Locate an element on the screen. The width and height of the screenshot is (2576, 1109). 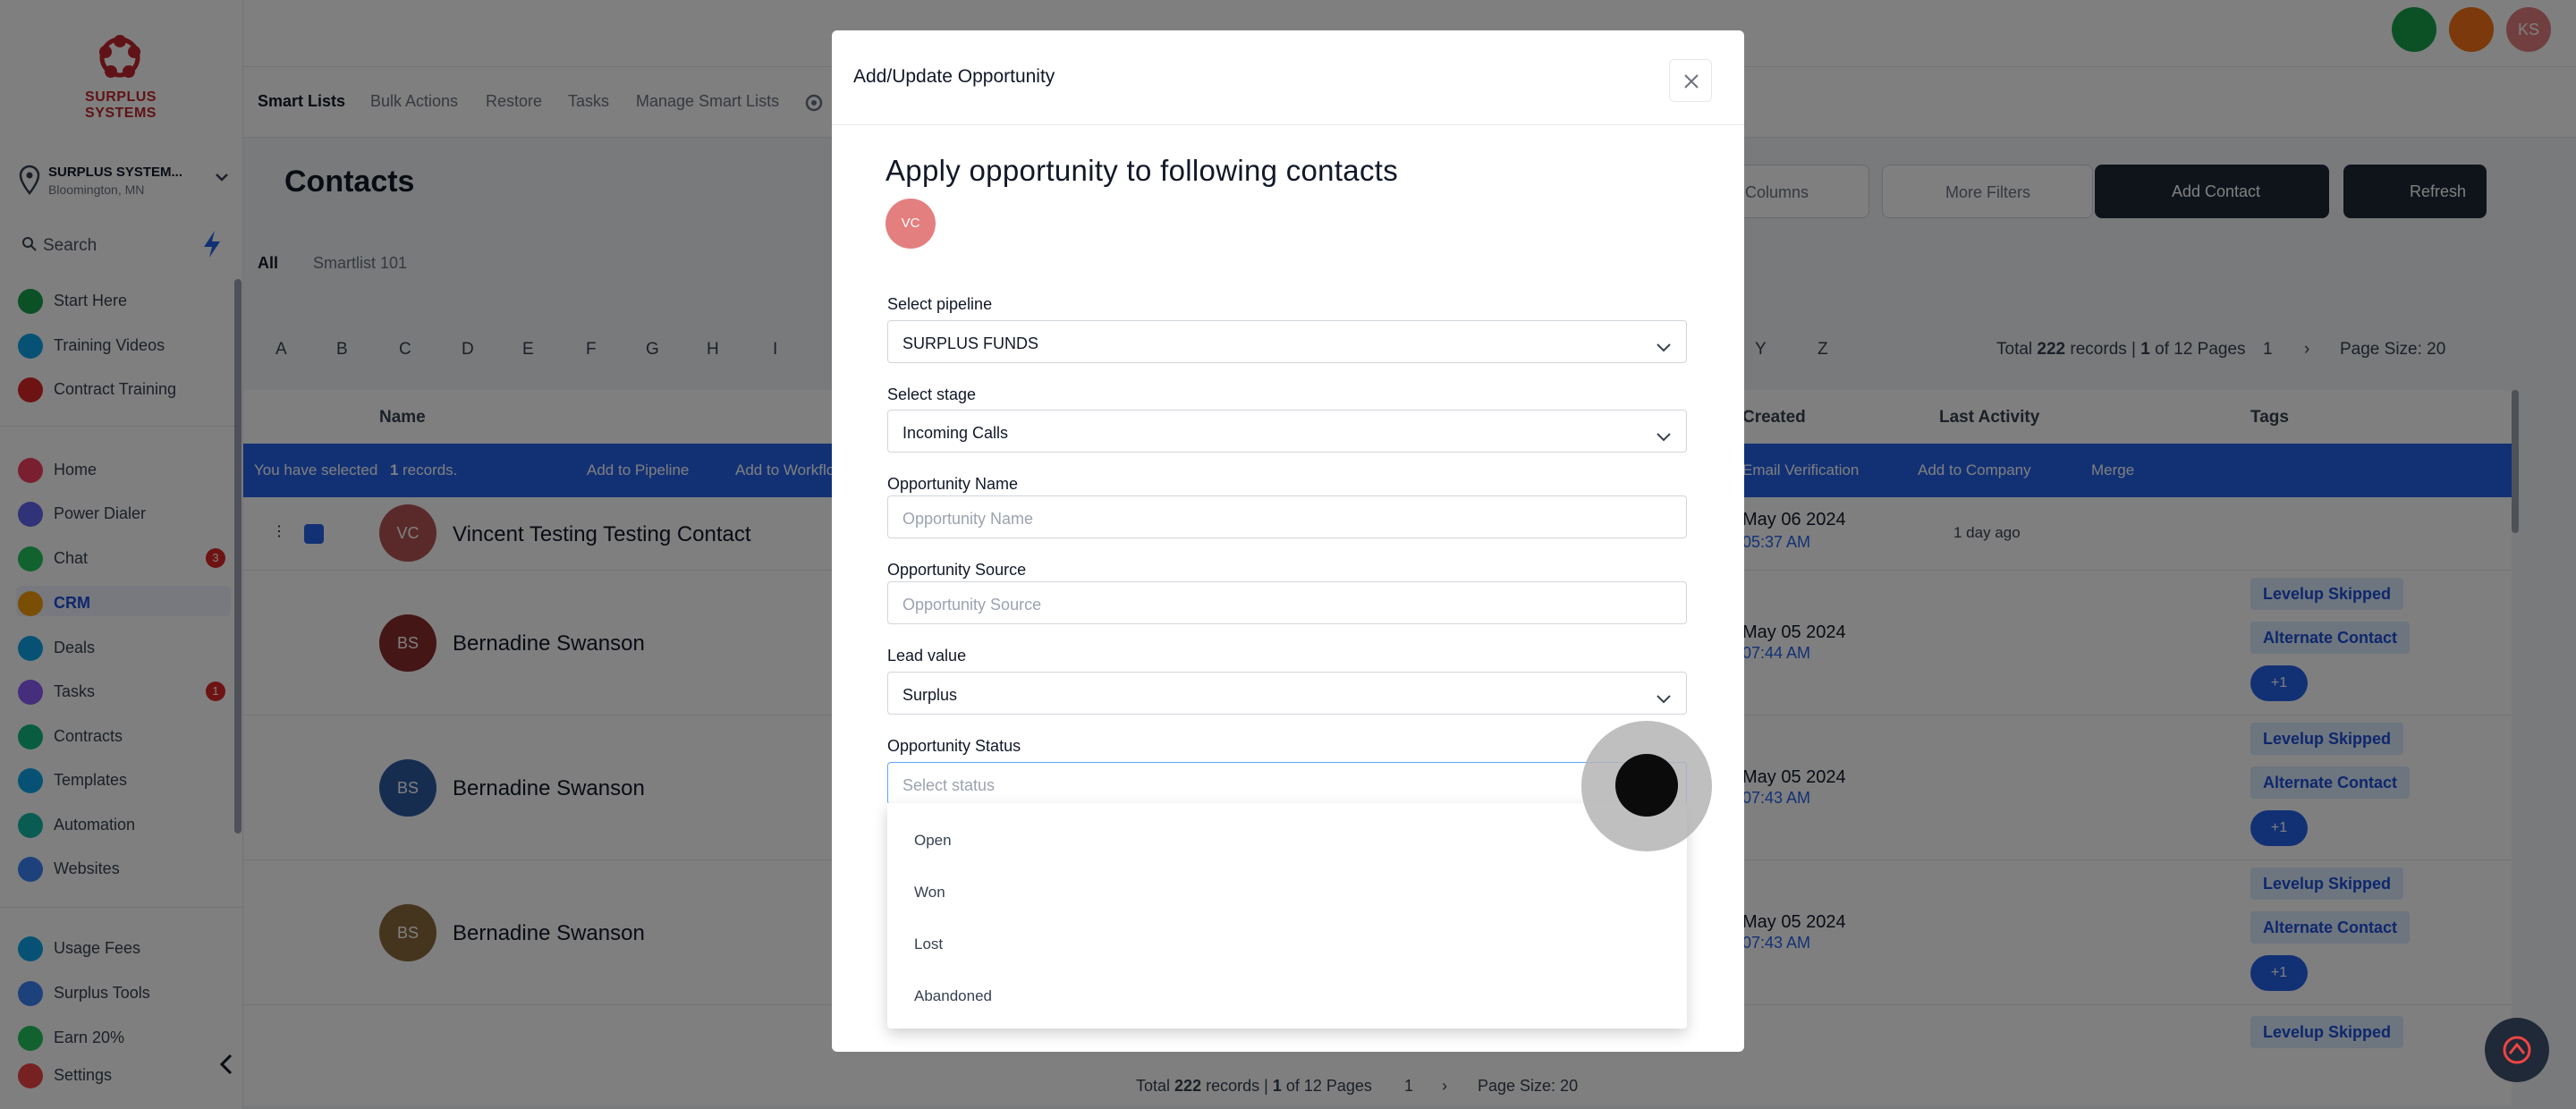
status-option-won: Won is located at coordinates (929, 893).